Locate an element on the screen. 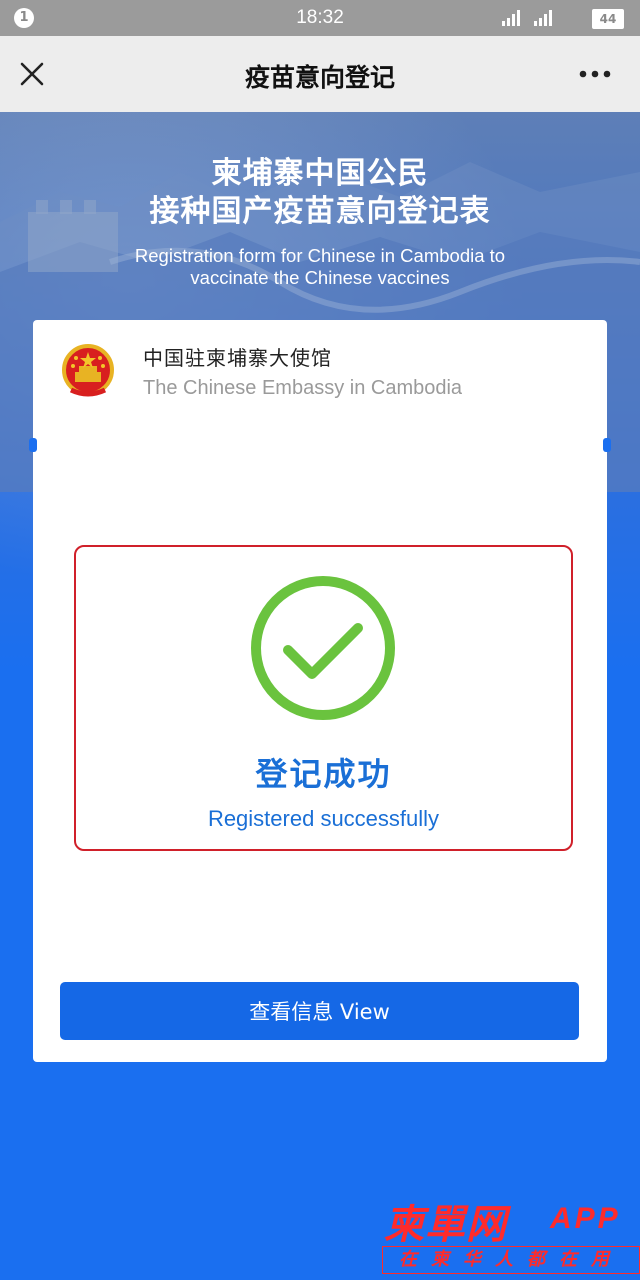 The height and width of the screenshot is (1280, 640). watermark-app-label: APP is located at coordinates (585, 1218).